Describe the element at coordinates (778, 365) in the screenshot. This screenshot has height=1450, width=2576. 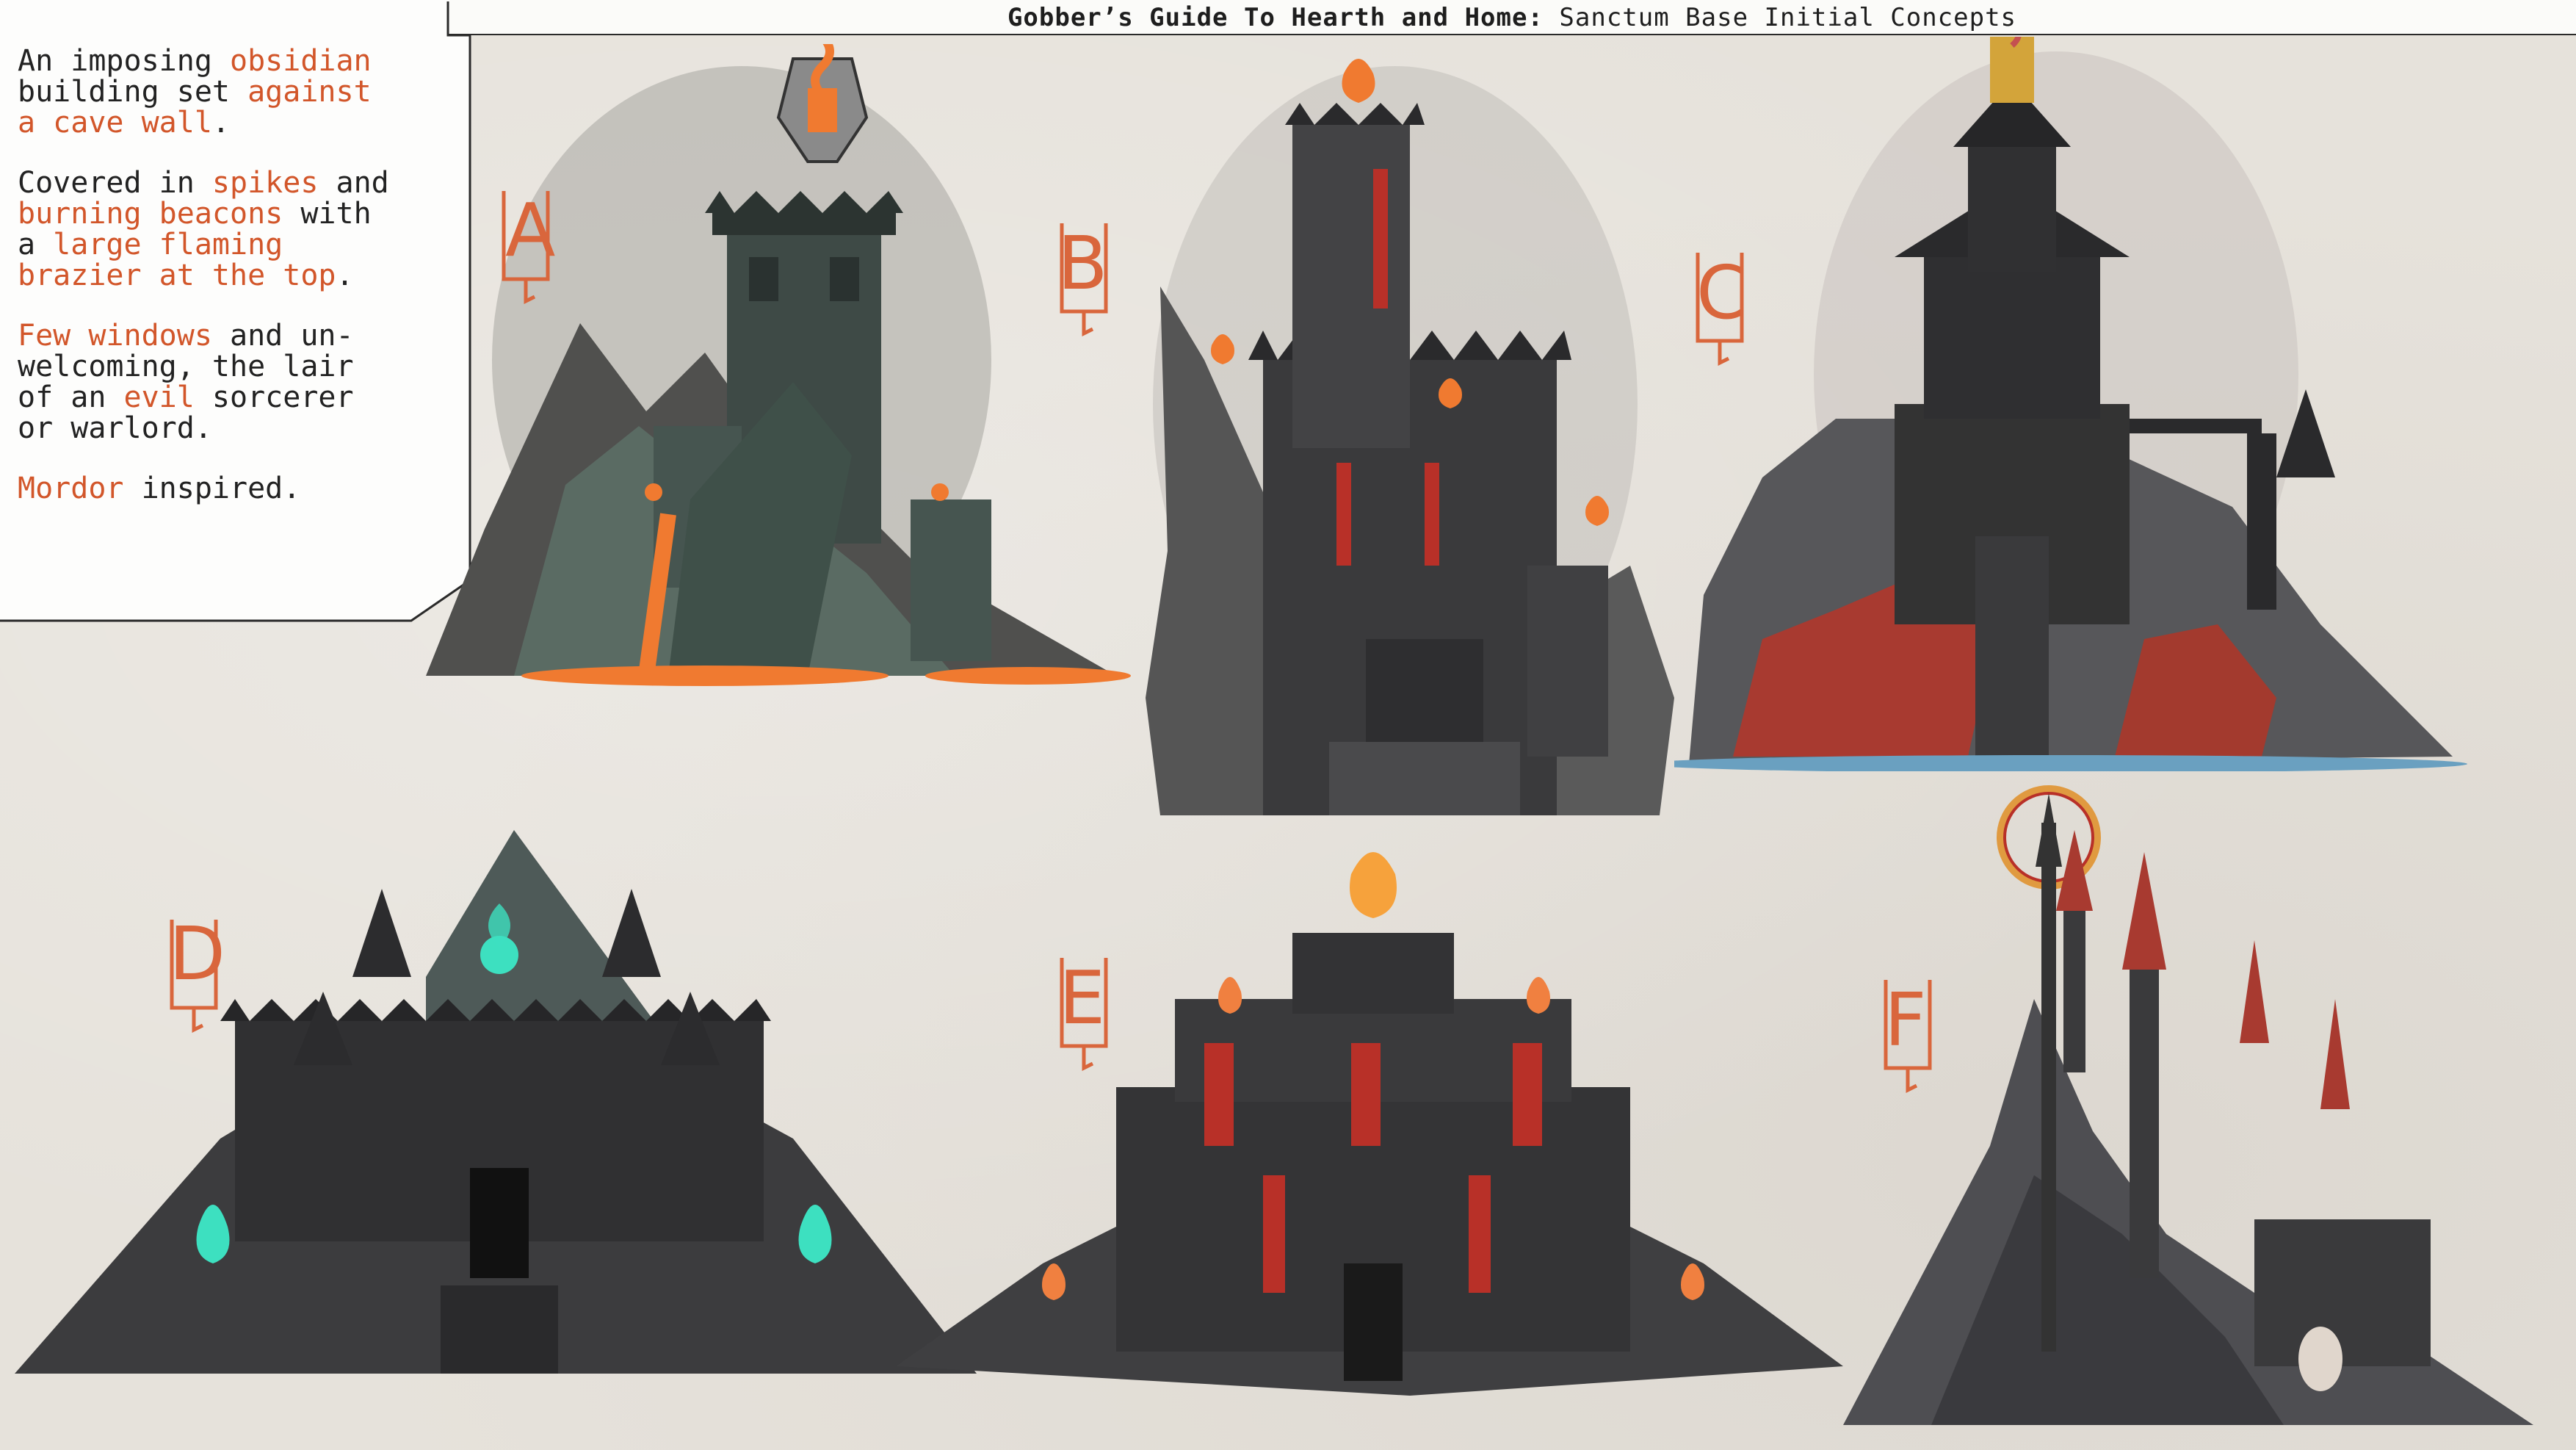
I see `concept-a-illustration` at that location.